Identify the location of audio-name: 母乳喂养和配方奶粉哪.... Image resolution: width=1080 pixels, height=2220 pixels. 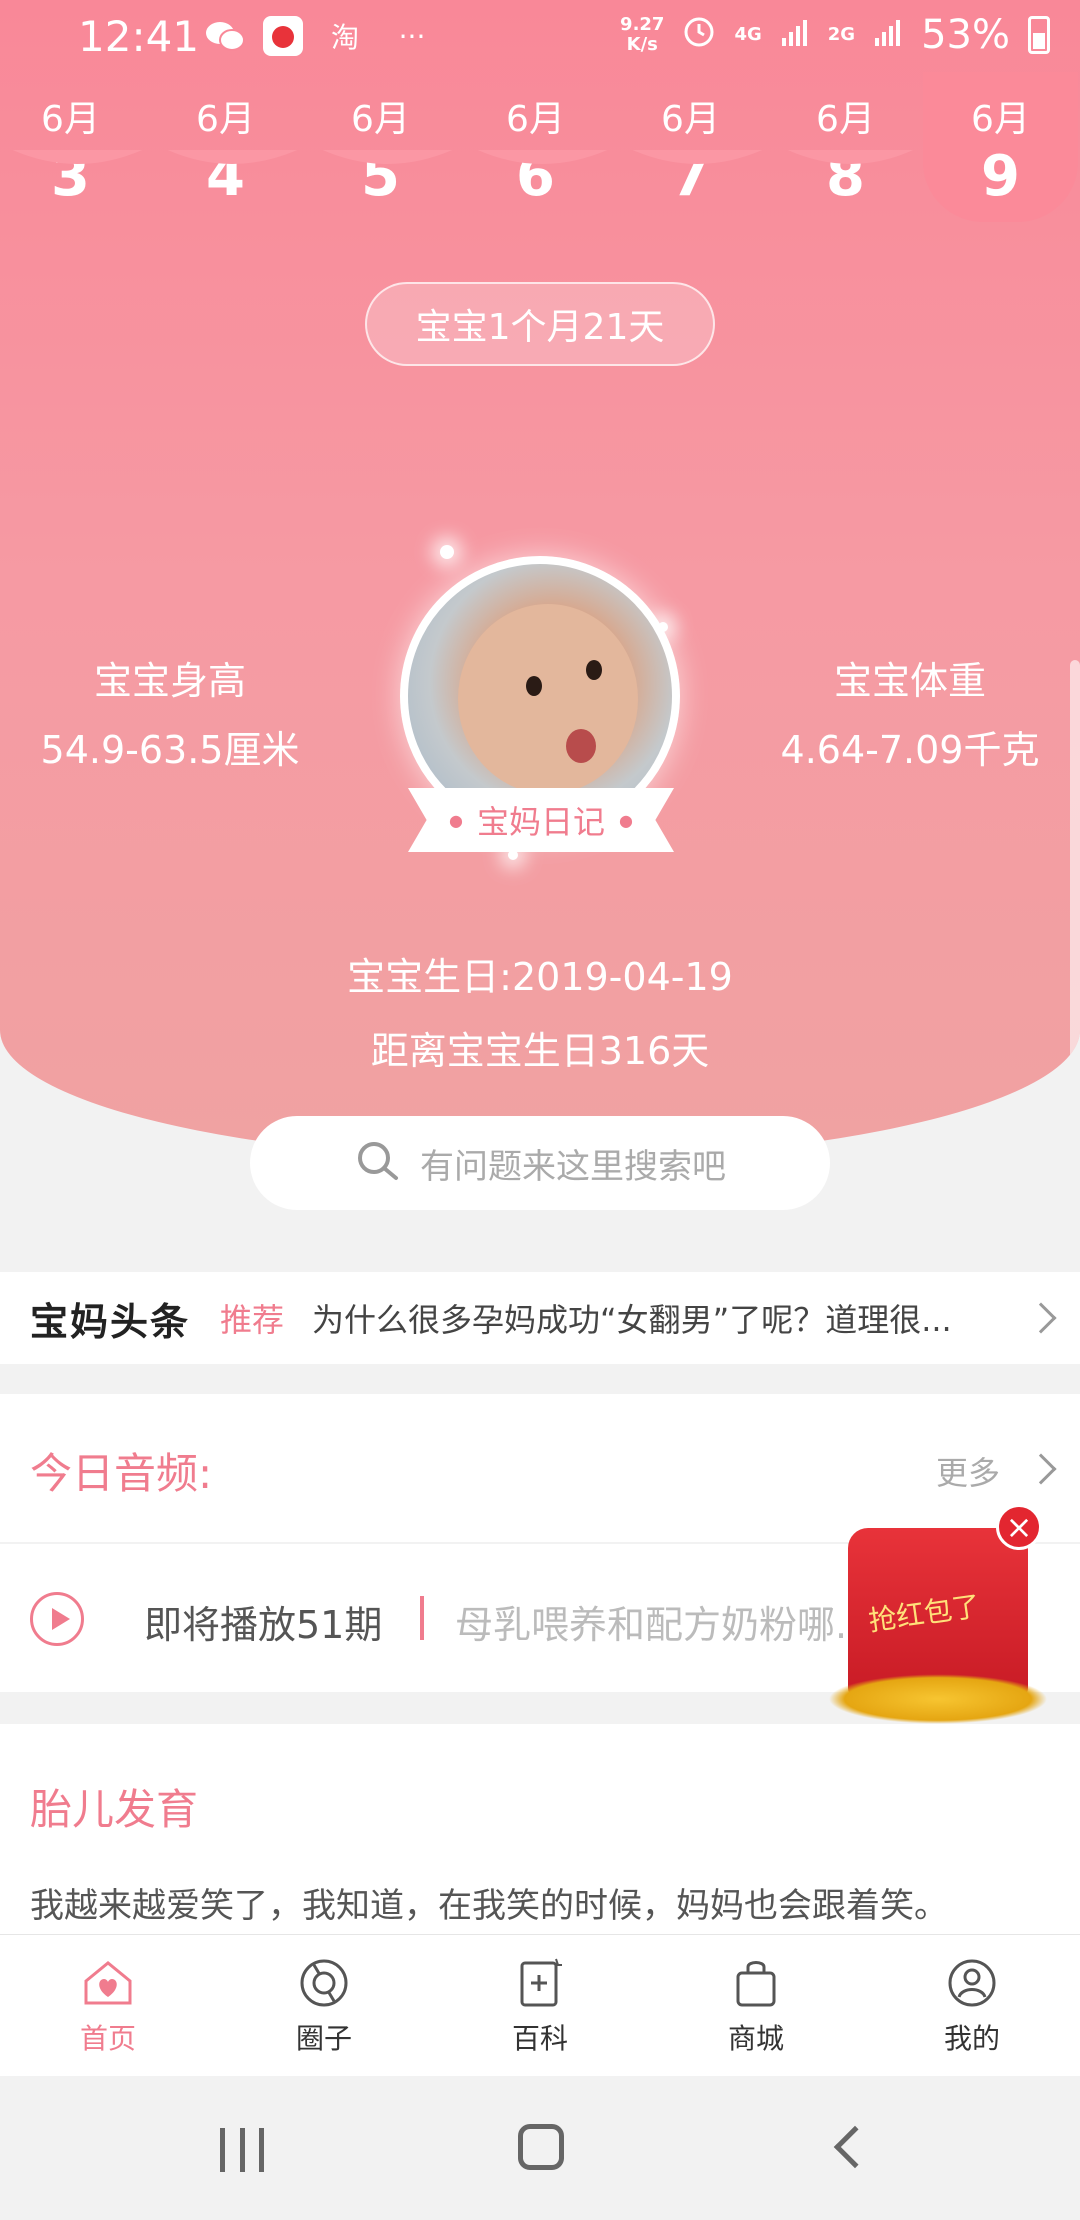
(663, 1625).